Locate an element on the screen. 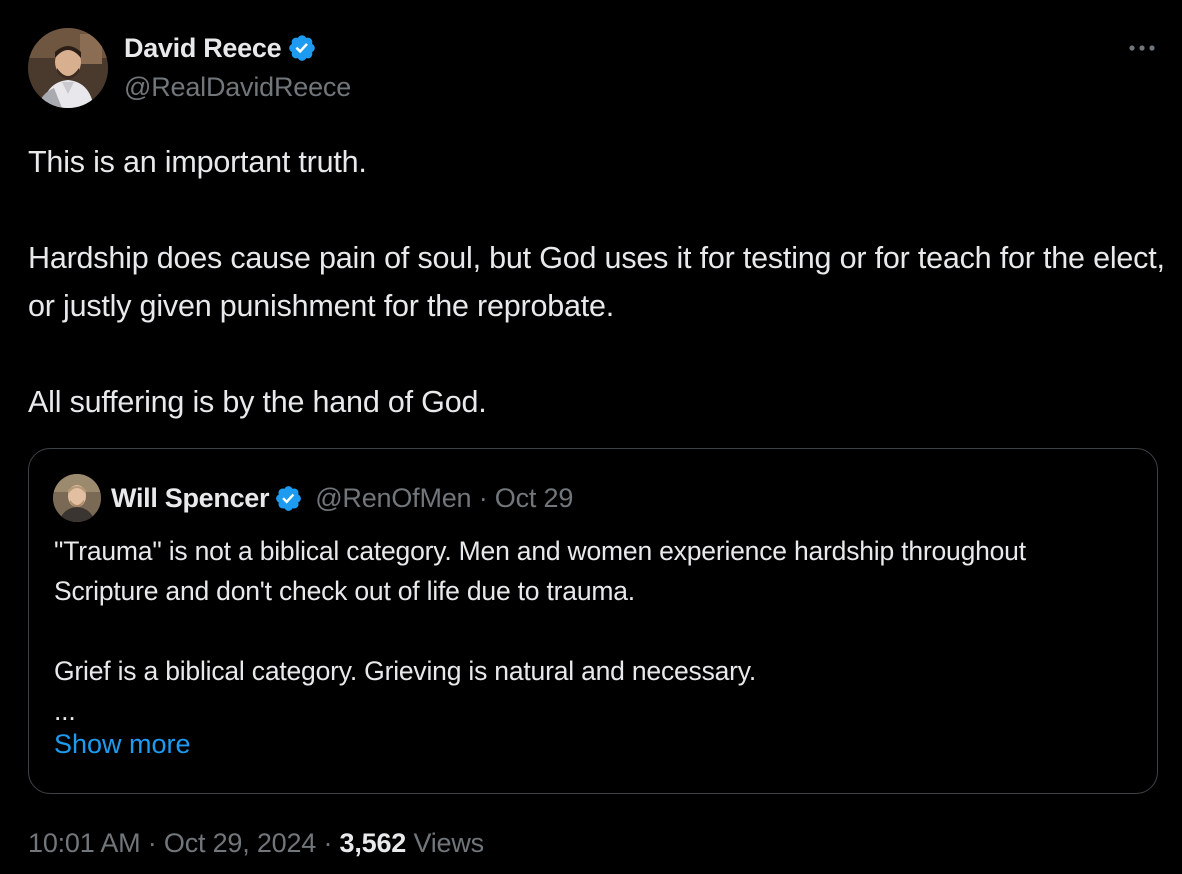  author-handle: @RealDavidReece is located at coordinates (237, 87).